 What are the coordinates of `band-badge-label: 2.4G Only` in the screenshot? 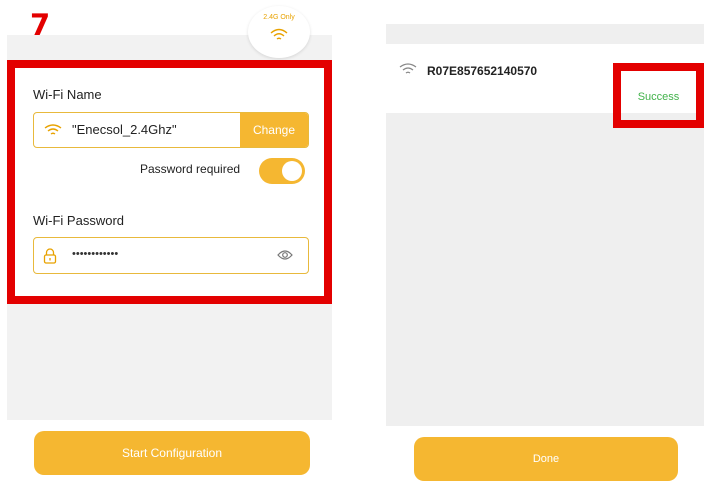 It's located at (279, 17).